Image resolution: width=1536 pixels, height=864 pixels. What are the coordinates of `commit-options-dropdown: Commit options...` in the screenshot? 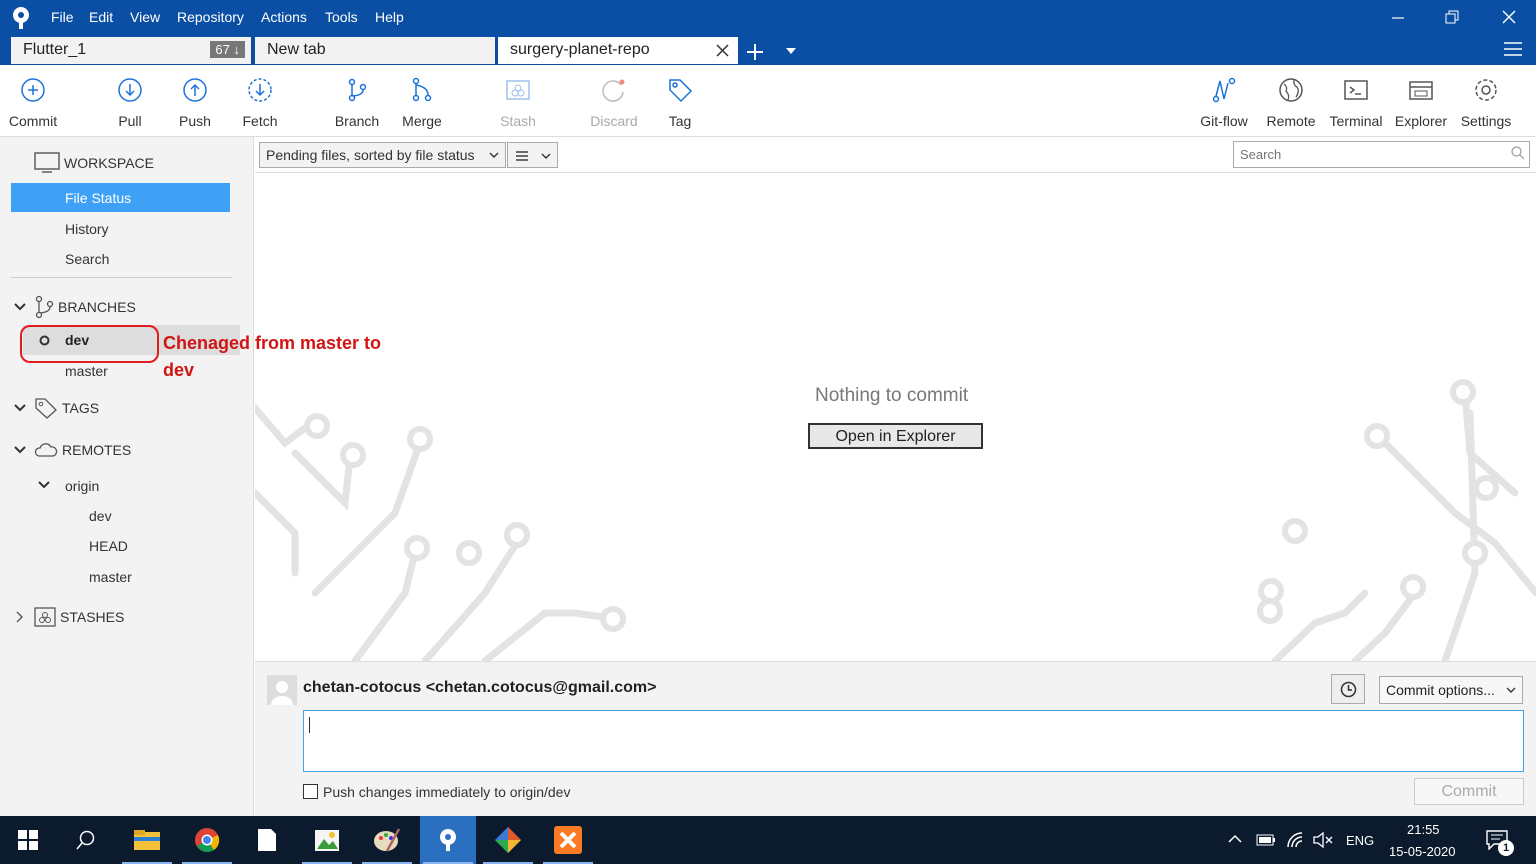 It's located at (1451, 690).